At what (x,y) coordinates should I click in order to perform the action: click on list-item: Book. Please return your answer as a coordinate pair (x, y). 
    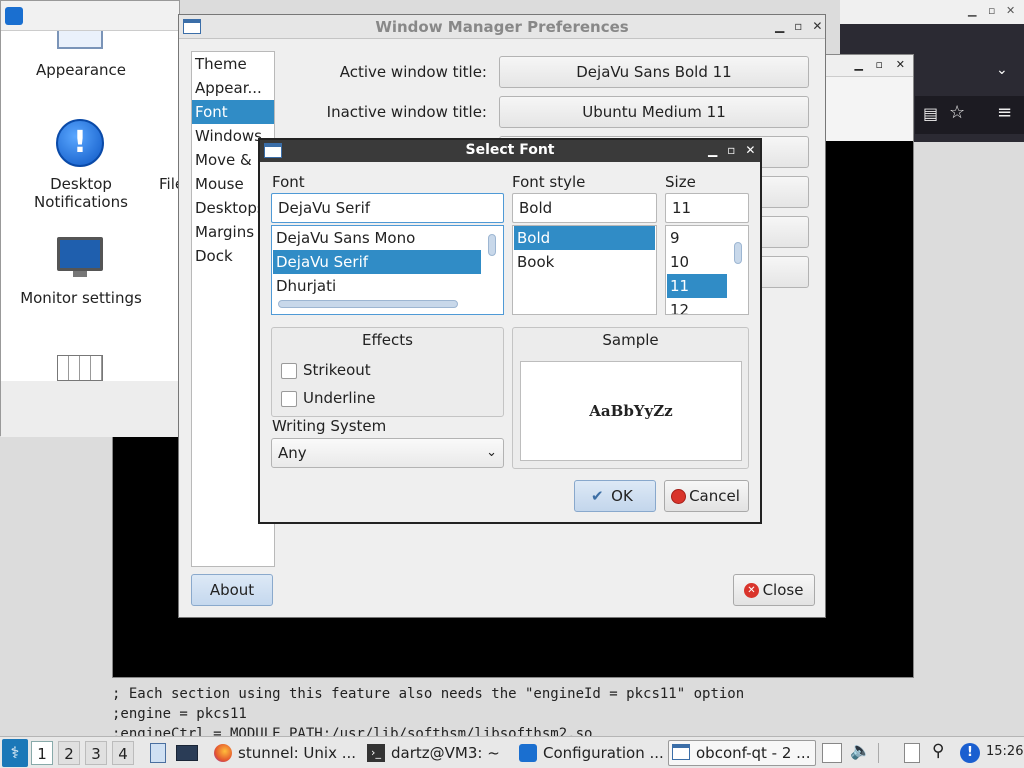
    Looking at the image, I should click on (584, 262).